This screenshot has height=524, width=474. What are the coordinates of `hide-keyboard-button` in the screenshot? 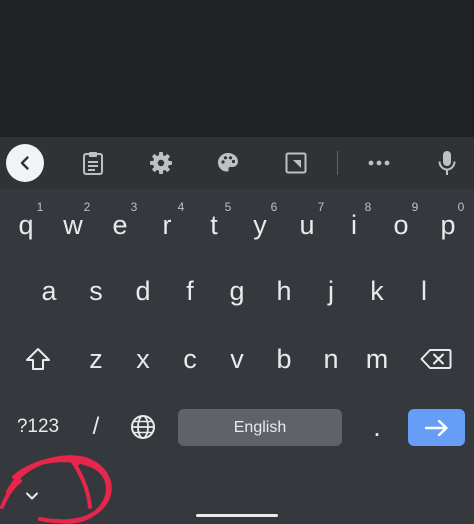 It's located at (32, 496).